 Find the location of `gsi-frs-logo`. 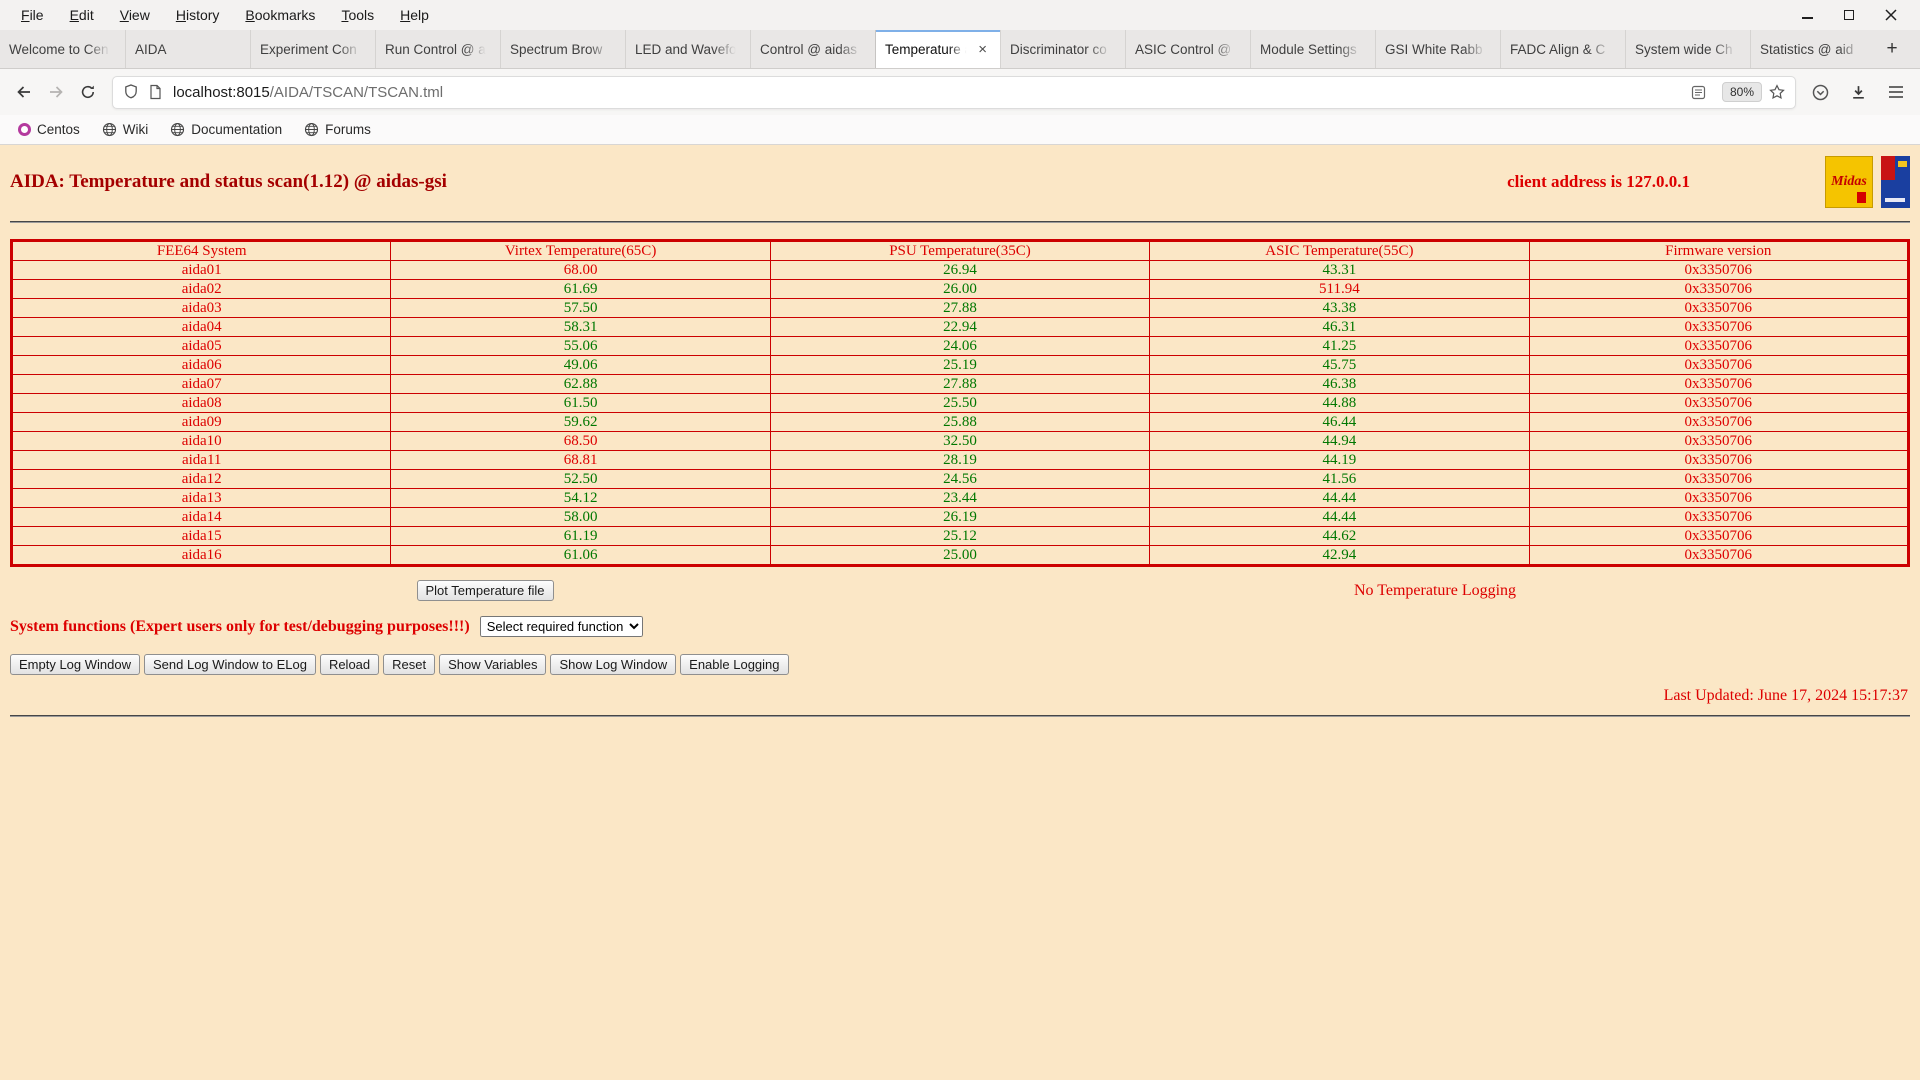

gsi-frs-logo is located at coordinates (1895, 182).